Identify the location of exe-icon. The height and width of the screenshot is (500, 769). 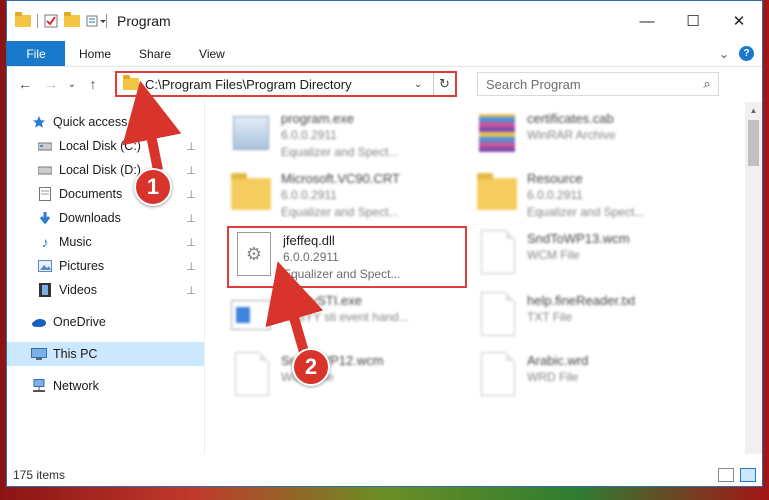
(252, 133).